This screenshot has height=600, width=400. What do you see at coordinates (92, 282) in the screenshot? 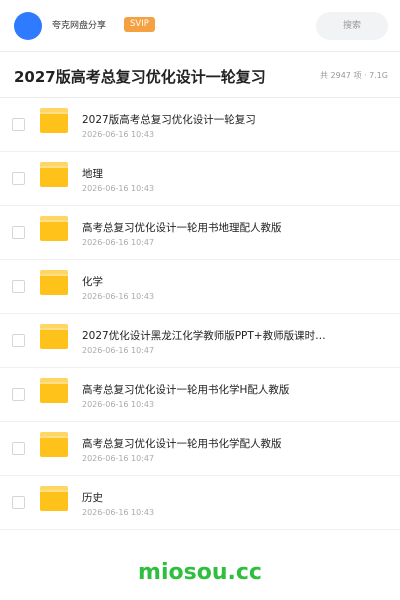
I see `item-name: 化学` at bounding box center [92, 282].